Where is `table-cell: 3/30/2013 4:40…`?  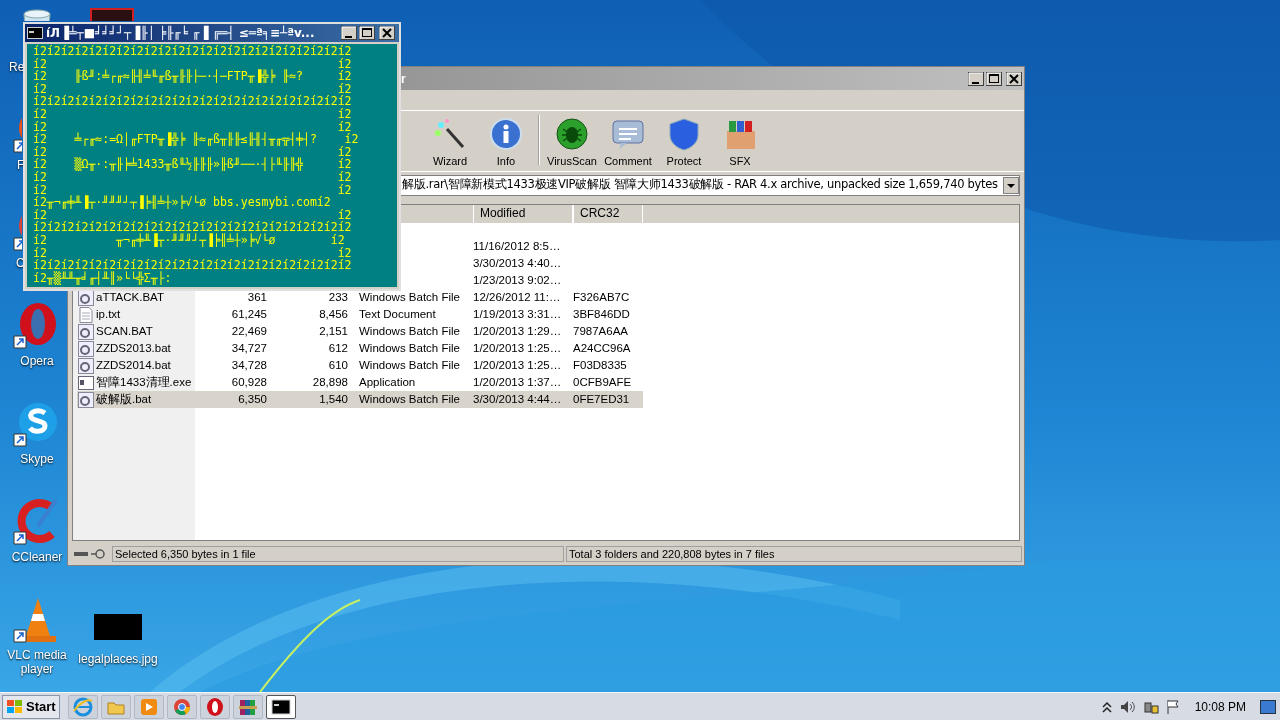 table-cell: 3/30/2013 4:40… is located at coordinates (517, 262).